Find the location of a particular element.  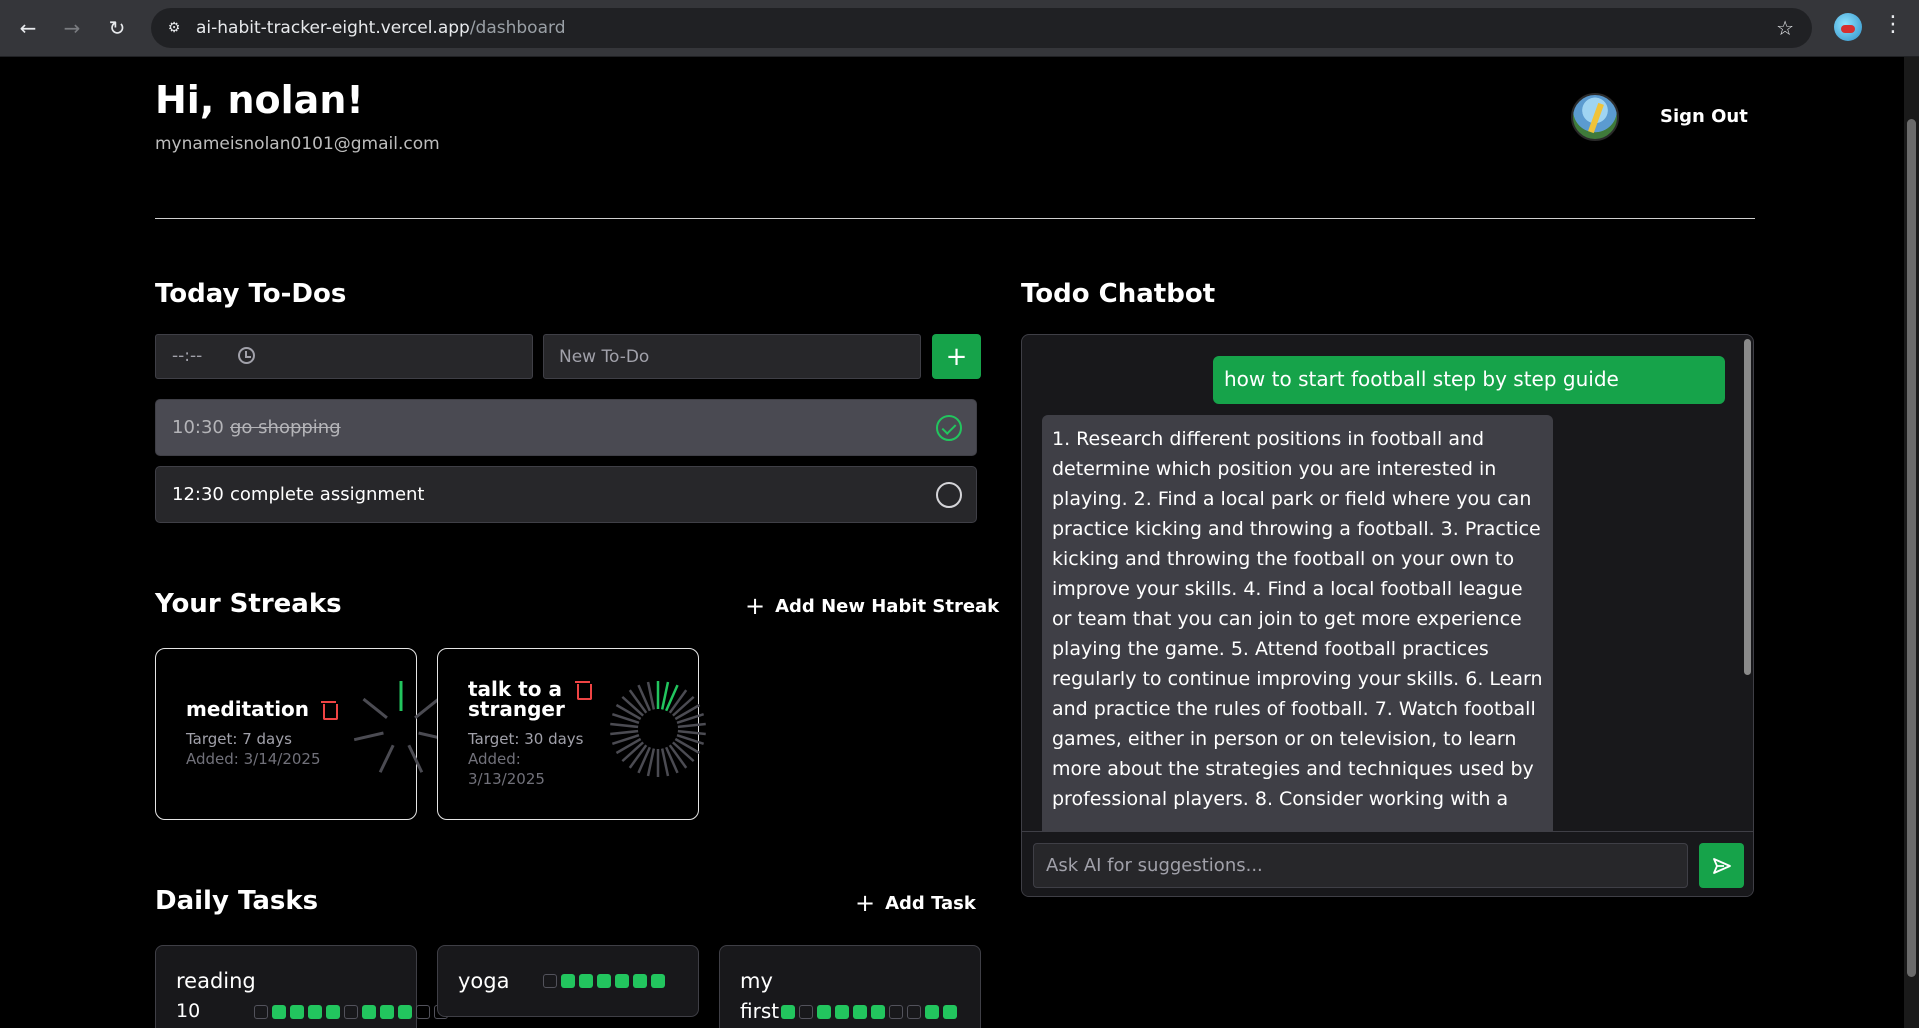

task-card-reading: reading 10 is located at coordinates (301, 986).